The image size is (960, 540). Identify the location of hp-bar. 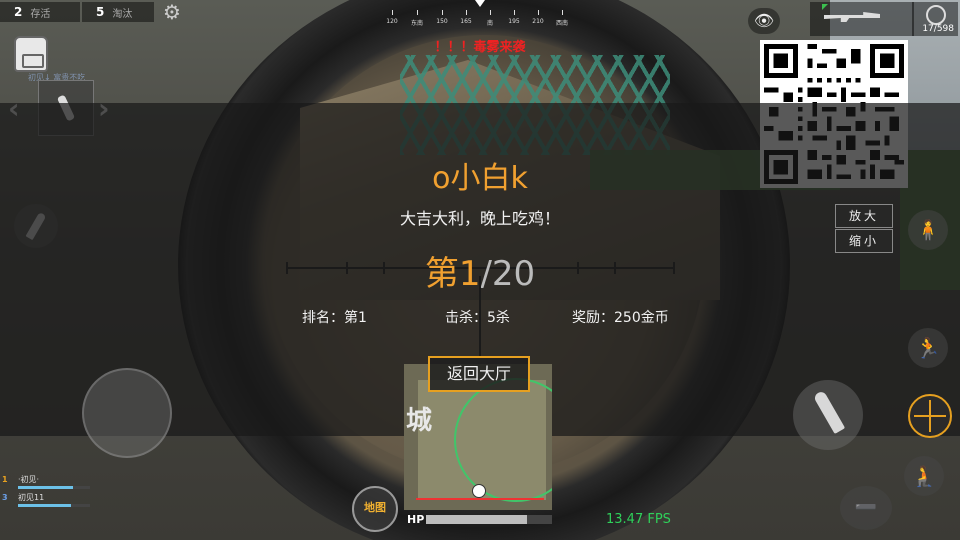
(489, 519).